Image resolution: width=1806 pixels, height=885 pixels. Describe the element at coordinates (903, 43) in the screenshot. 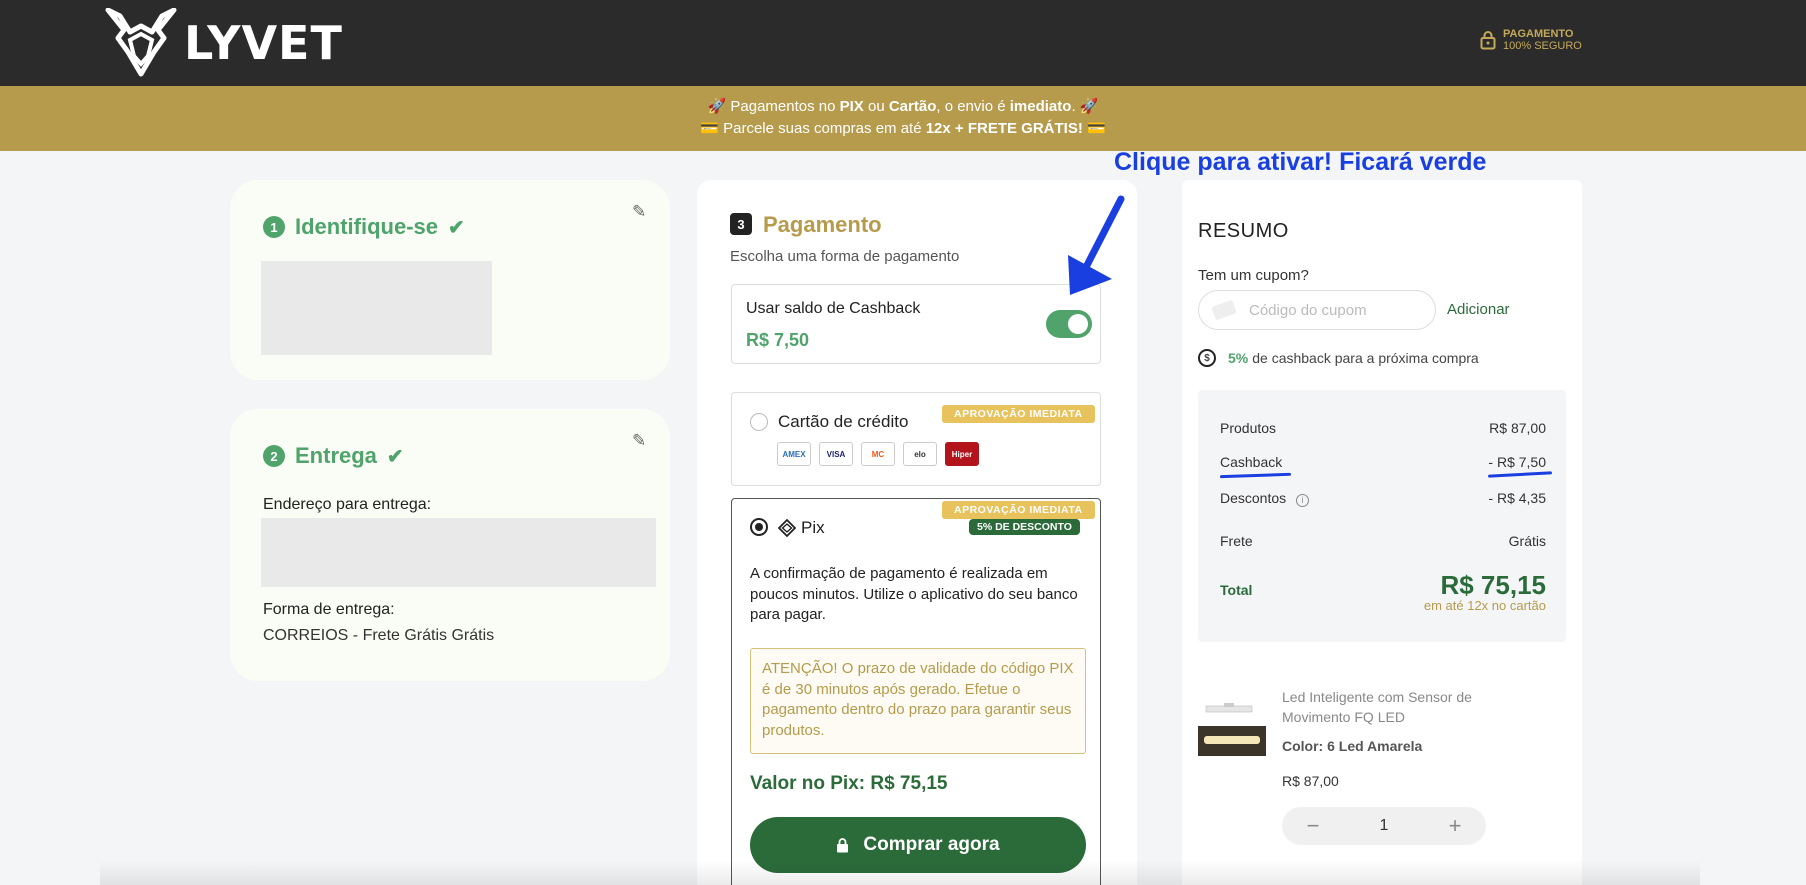

I see `top-bar: LYVET PAGAMENTO 100% SEGURO` at that location.